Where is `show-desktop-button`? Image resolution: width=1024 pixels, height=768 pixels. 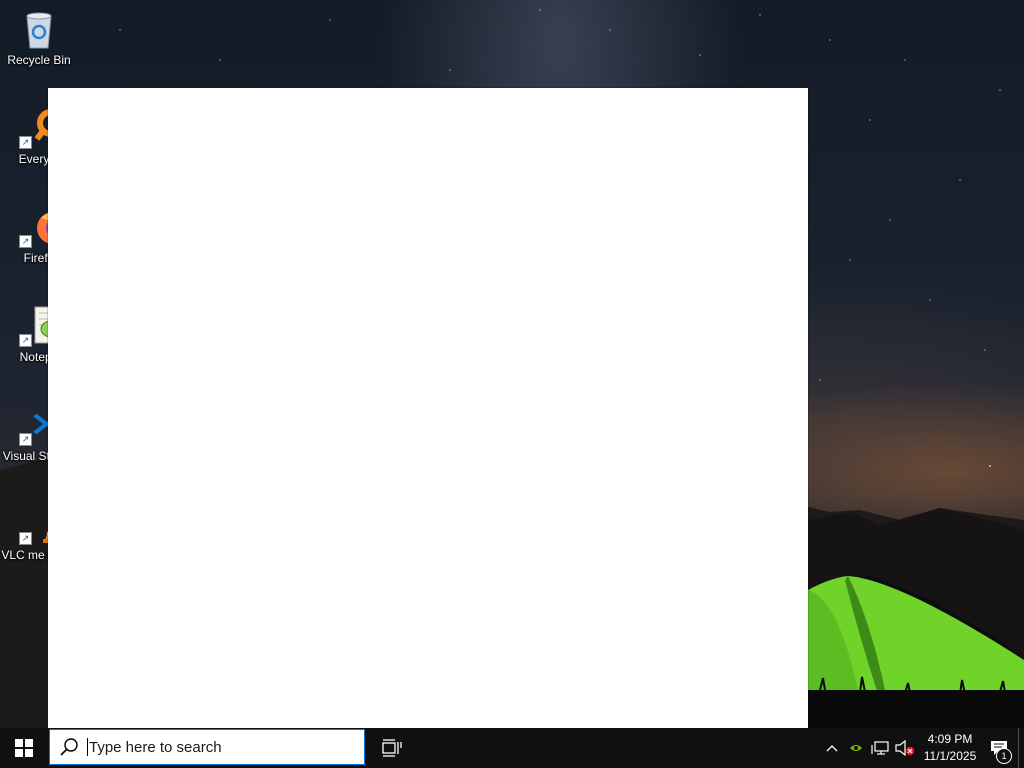
show-desktop-button is located at coordinates (1021, 748).